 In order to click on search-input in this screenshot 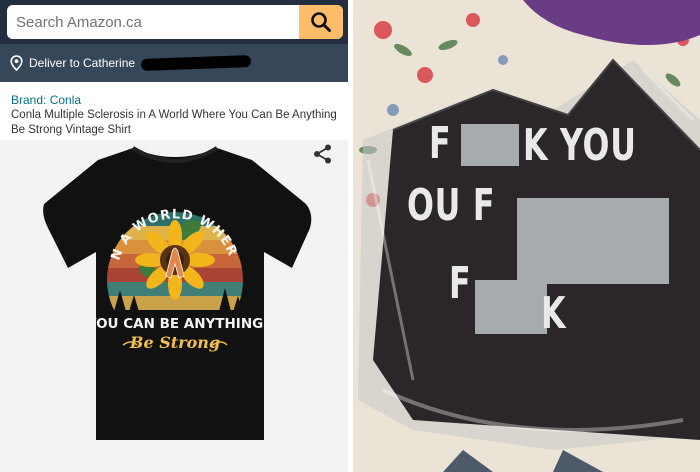, I will do `click(153, 22)`.